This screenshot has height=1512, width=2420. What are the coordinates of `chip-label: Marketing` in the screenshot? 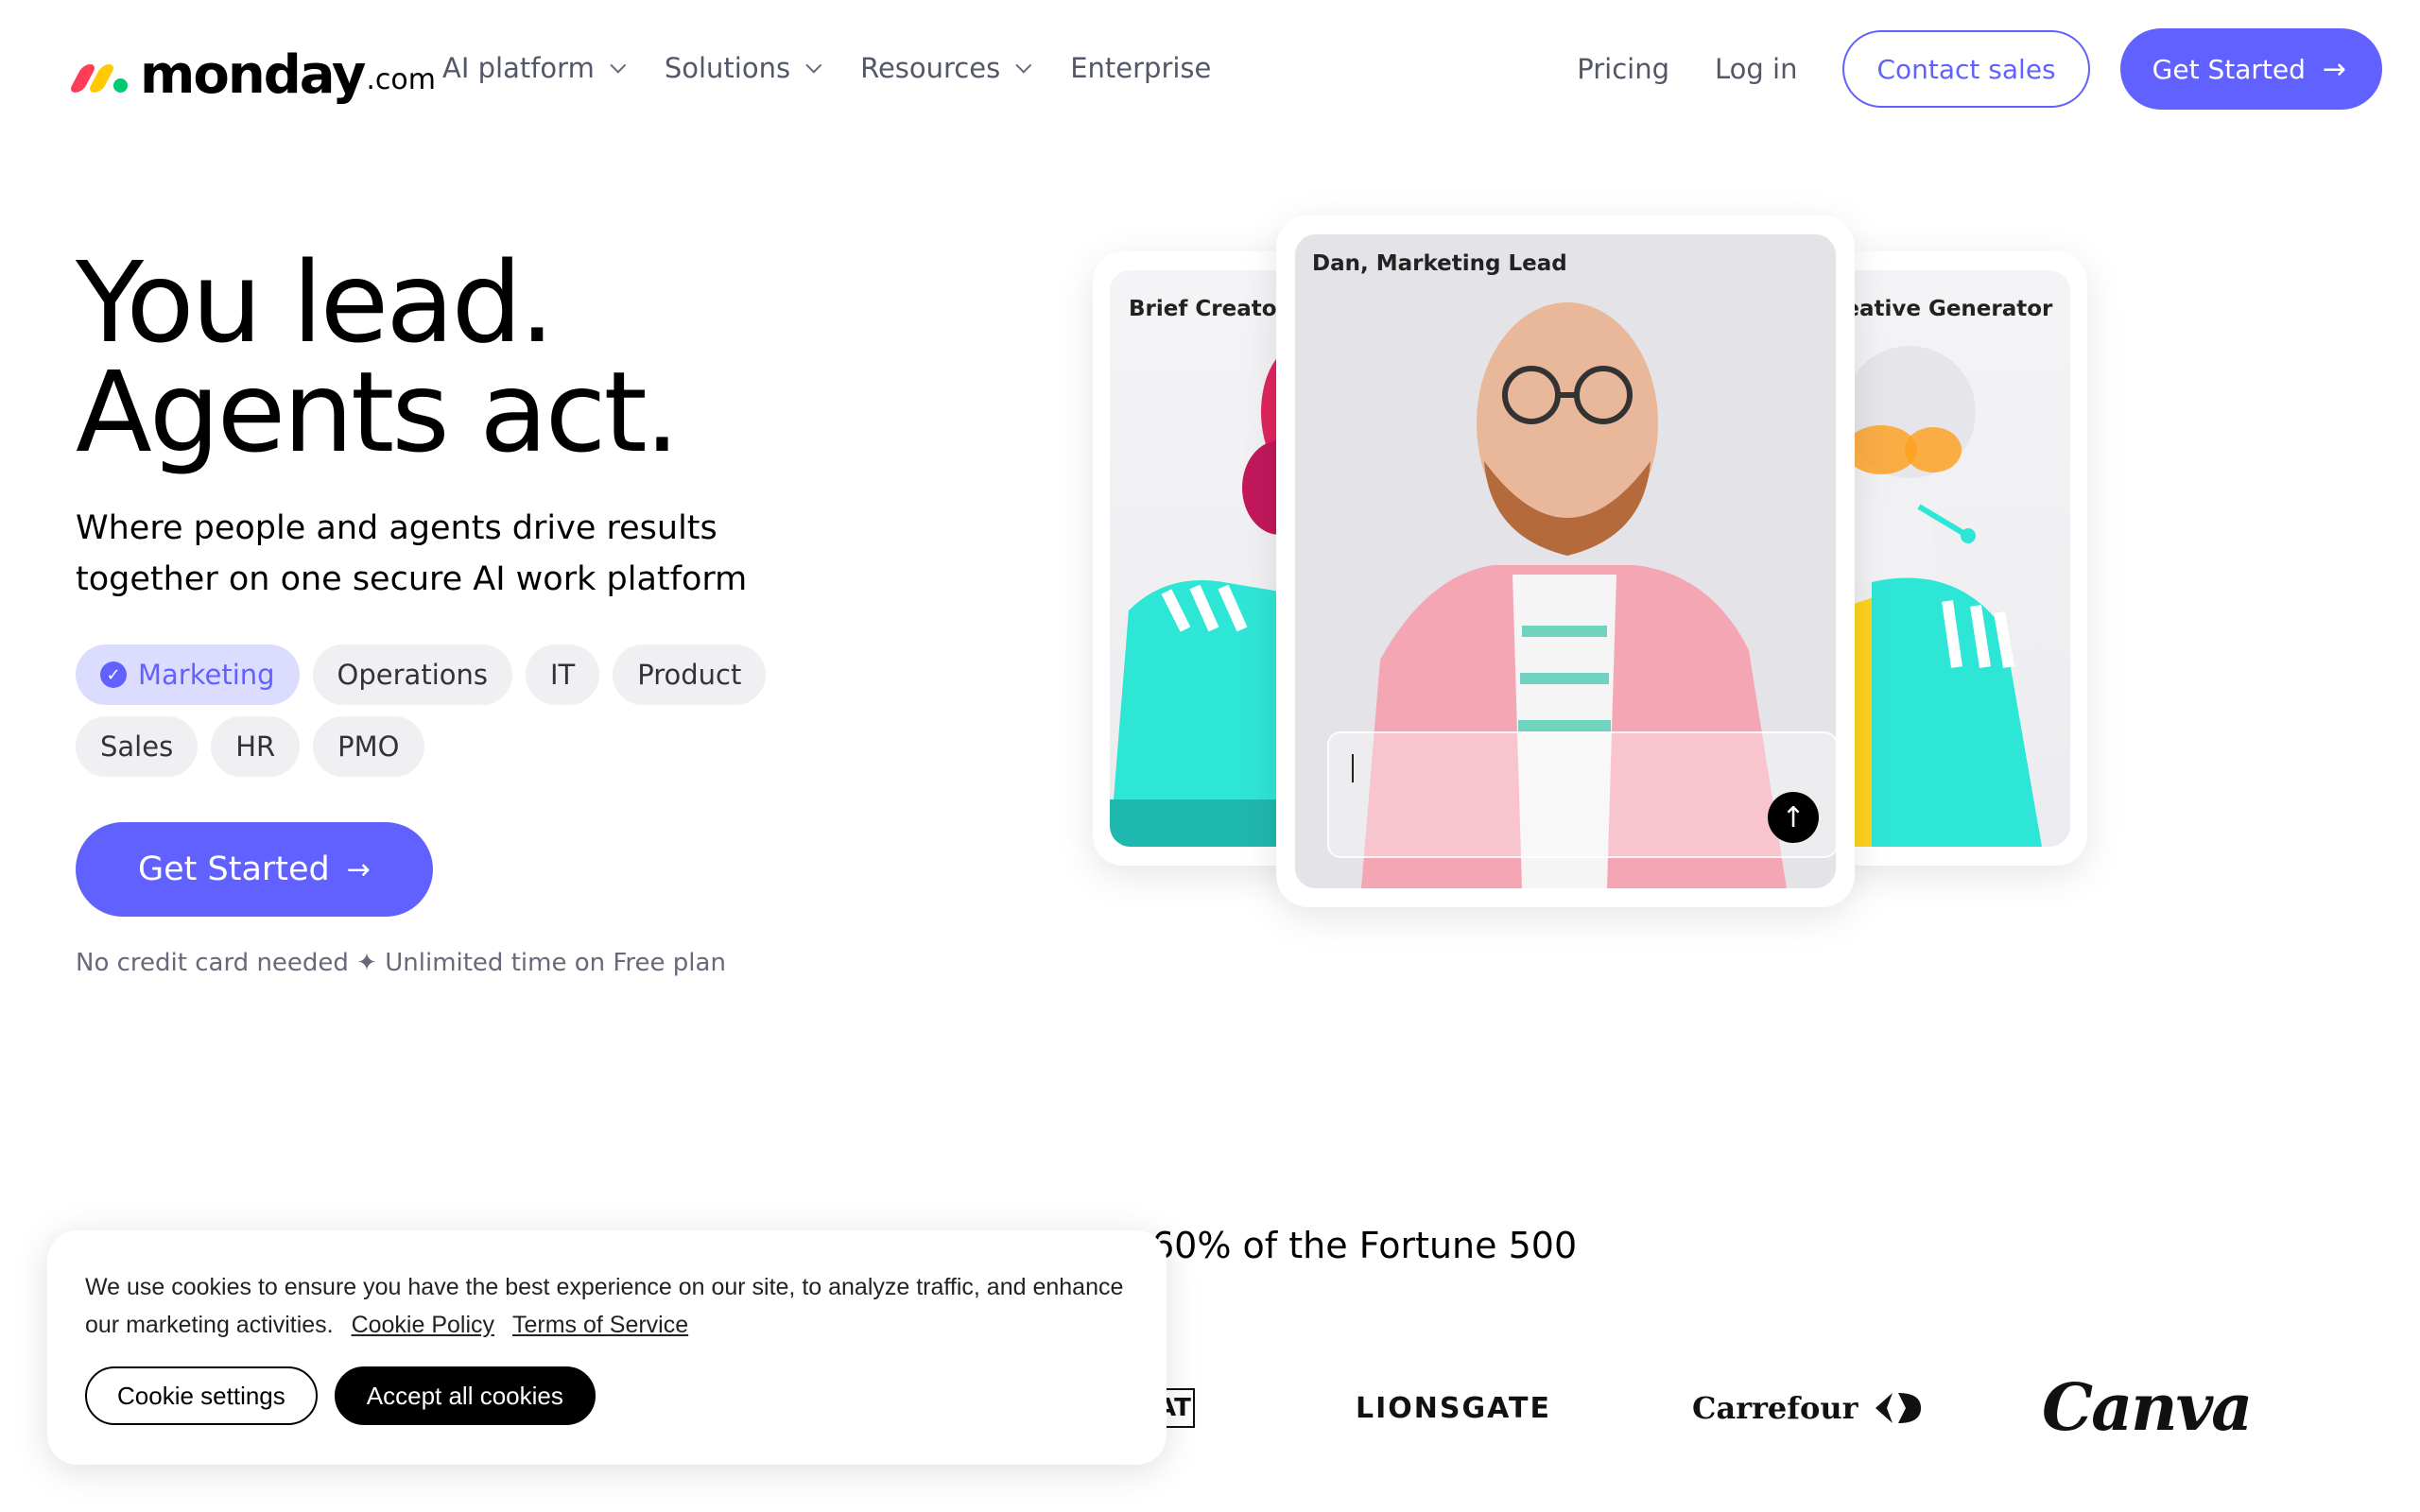 It's located at (206, 675).